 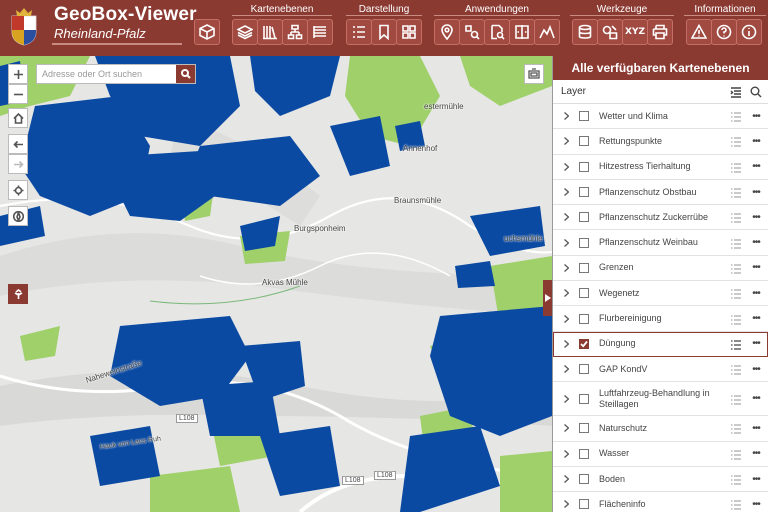 What do you see at coordinates (18, 164) in the screenshot?
I see `next-extent-button` at bounding box center [18, 164].